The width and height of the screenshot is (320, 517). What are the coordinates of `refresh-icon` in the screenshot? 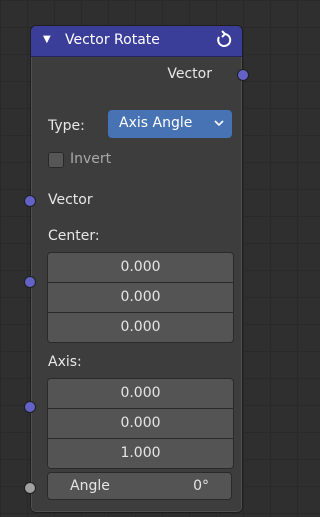 It's located at (224, 40).